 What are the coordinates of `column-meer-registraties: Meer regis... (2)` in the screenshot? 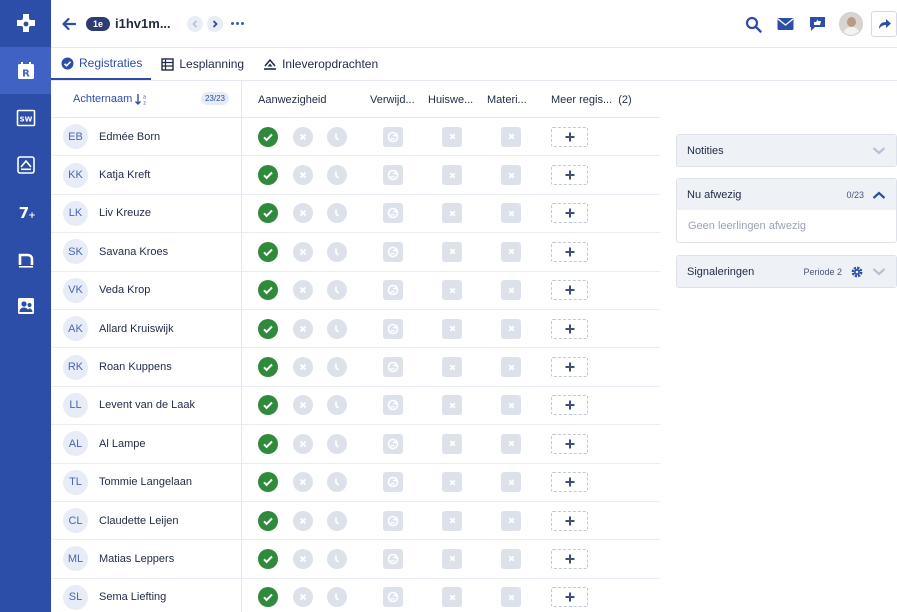 It's located at (591, 99).